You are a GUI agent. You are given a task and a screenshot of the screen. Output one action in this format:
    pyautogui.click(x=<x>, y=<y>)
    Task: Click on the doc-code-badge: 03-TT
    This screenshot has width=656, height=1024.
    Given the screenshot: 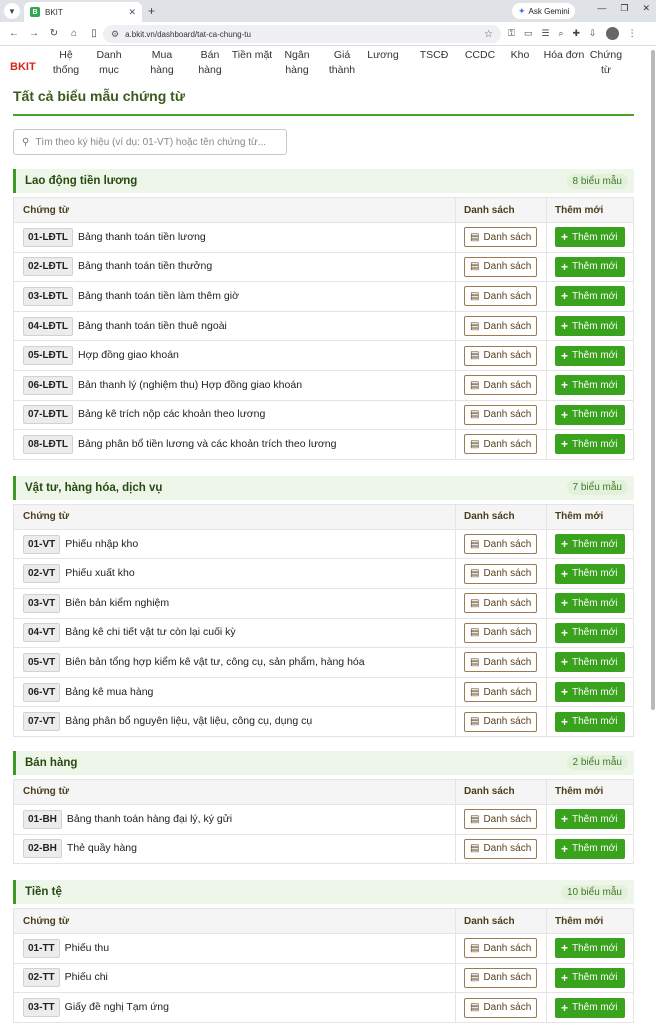 What is the action you would take?
    pyautogui.click(x=41, y=1008)
    